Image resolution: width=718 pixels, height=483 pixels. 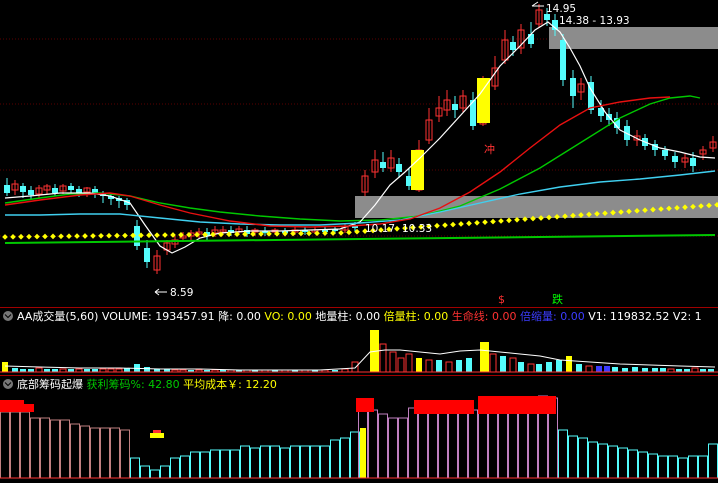 What do you see at coordinates (482, 316) in the screenshot?
I see `indicator-value: 生命线: 0.00` at bounding box center [482, 316].